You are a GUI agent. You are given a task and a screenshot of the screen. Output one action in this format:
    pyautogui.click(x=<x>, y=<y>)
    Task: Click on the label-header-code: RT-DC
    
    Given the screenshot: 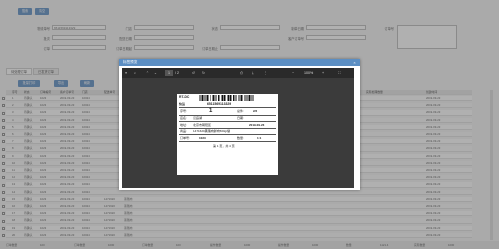 What is the action you would take?
    pyautogui.click(x=184, y=97)
    